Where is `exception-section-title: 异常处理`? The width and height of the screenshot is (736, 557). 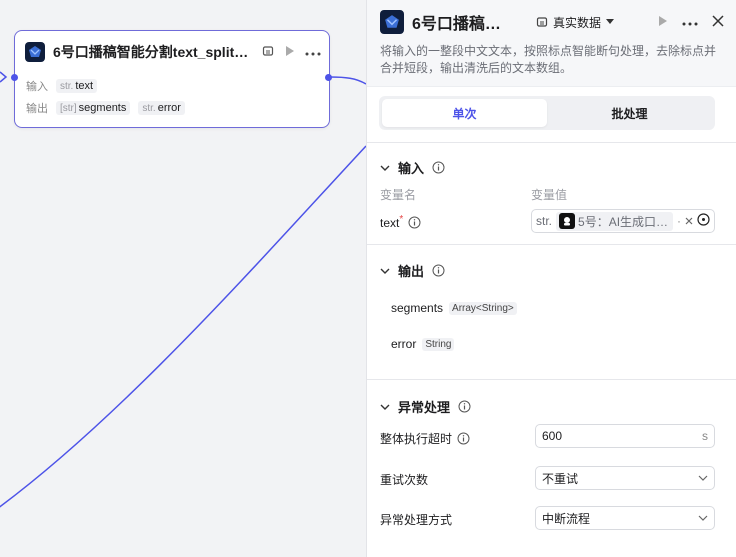
exception-section-title: 异常处理 is located at coordinates (424, 407).